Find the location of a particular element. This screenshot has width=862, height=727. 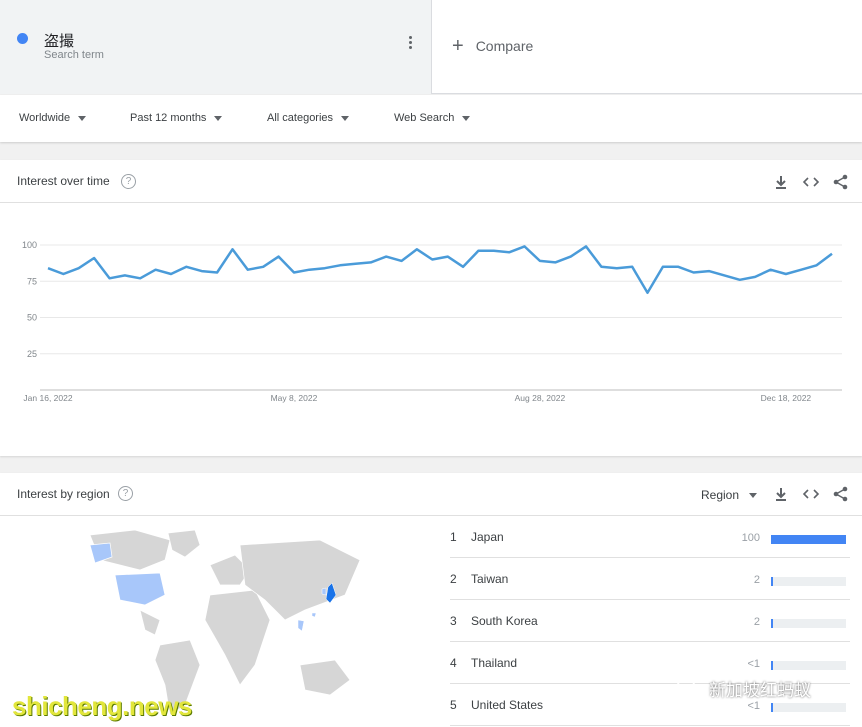

filter-geo-label: Worldwide is located at coordinates (45, 118).